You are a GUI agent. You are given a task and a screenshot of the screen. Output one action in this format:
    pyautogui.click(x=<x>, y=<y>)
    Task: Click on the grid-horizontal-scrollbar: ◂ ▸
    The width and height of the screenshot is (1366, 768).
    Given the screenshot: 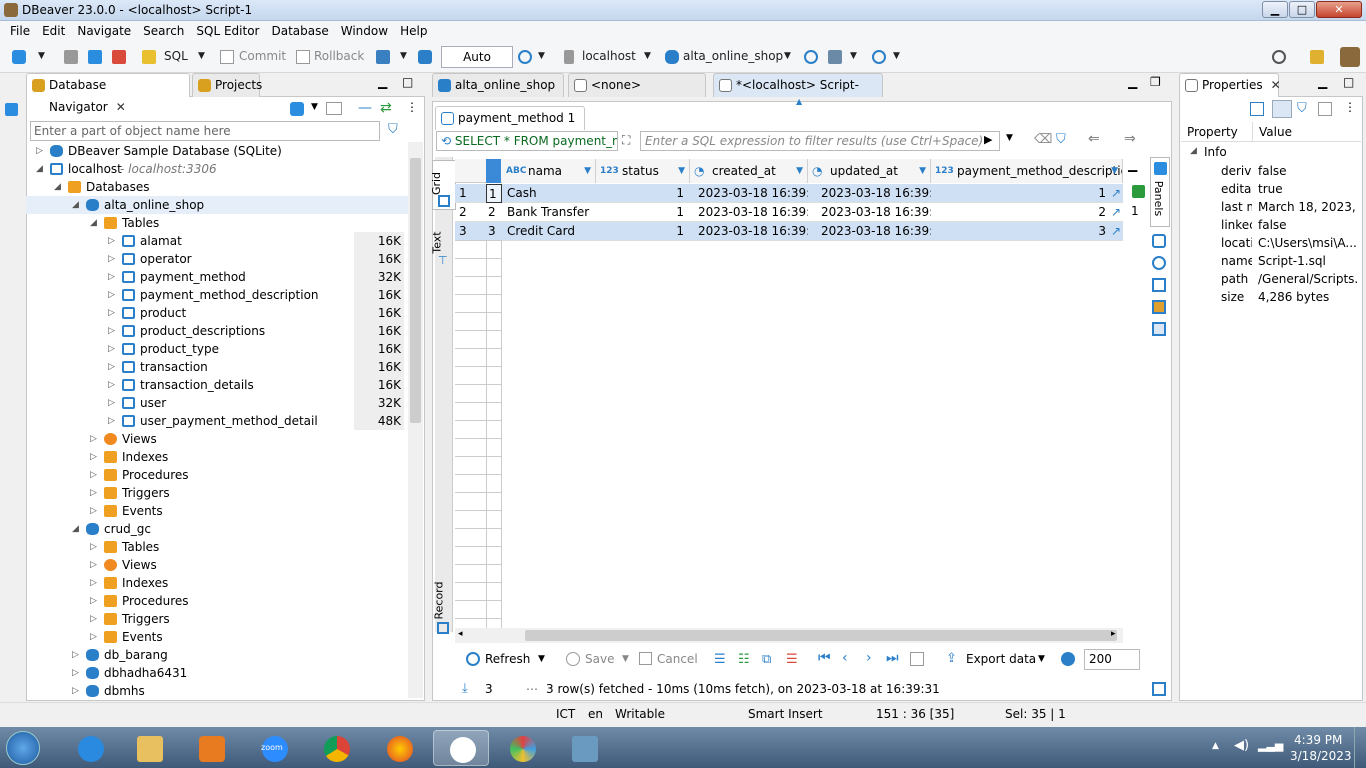 What is the action you would take?
    pyautogui.click(x=789, y=635)
    